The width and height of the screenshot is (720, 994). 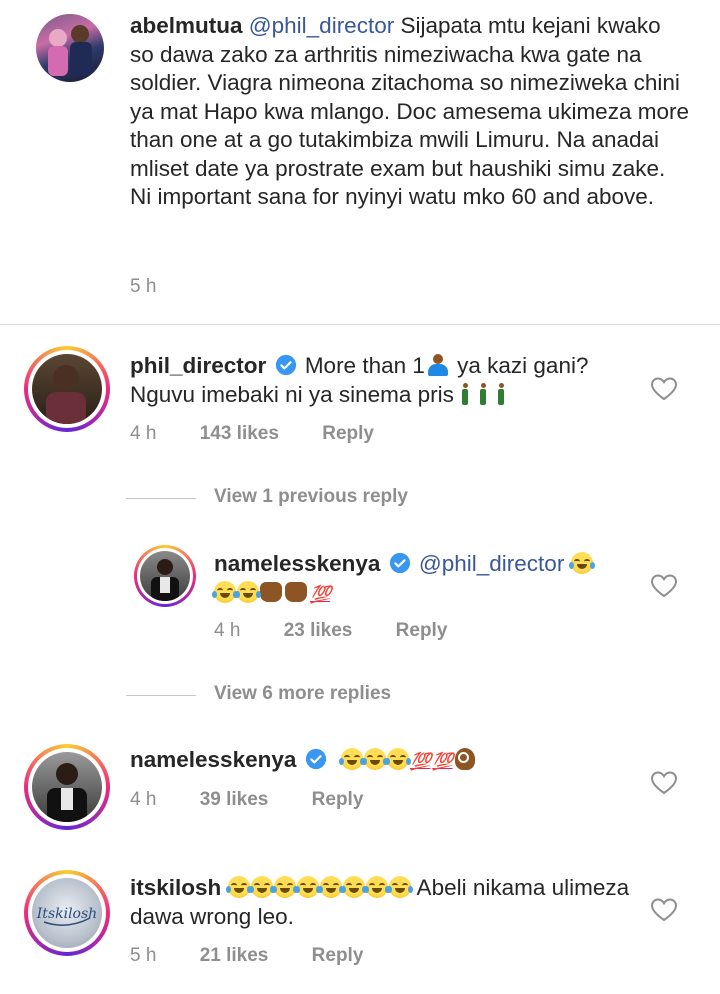 I want to click on shrug-emoji-icon, so click(x=438, y=365).